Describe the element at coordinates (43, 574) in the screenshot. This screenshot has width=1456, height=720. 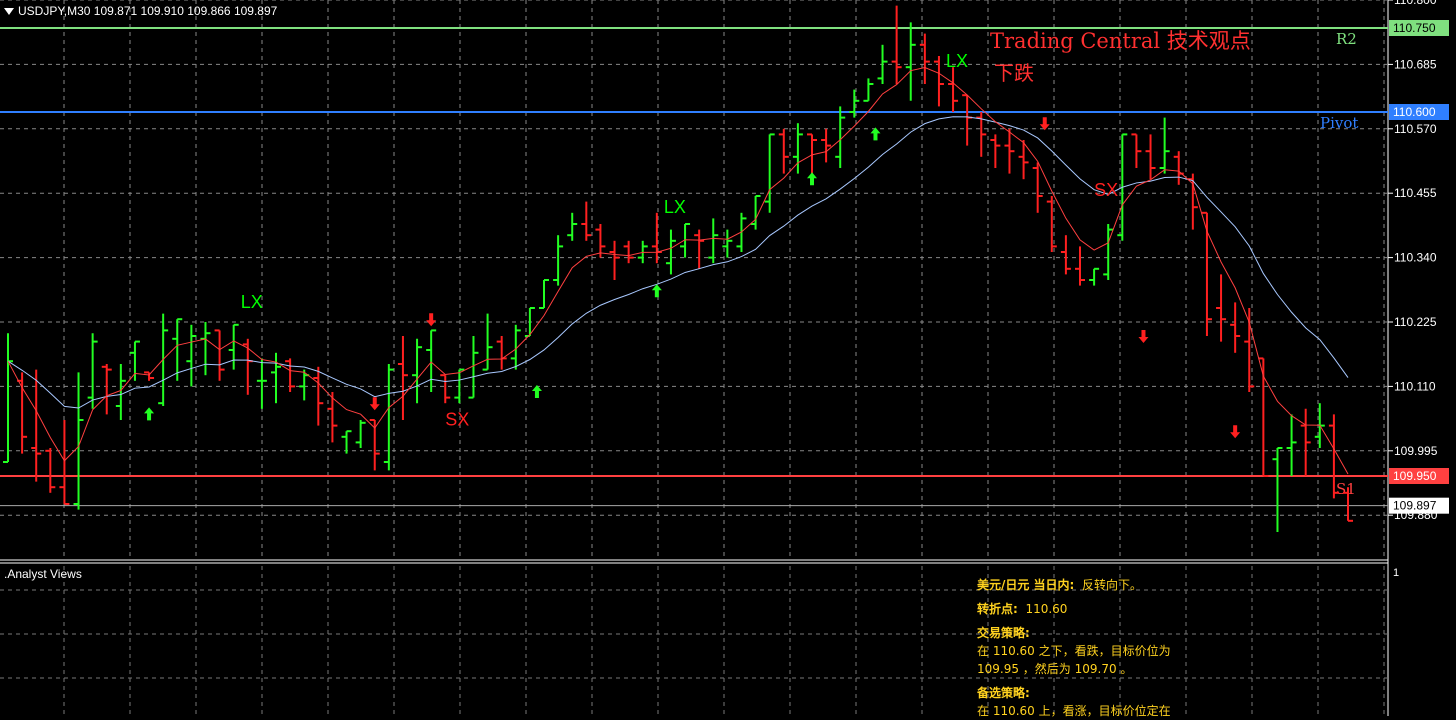
I see `lower-panel-title: .Analyst Views` at that location.